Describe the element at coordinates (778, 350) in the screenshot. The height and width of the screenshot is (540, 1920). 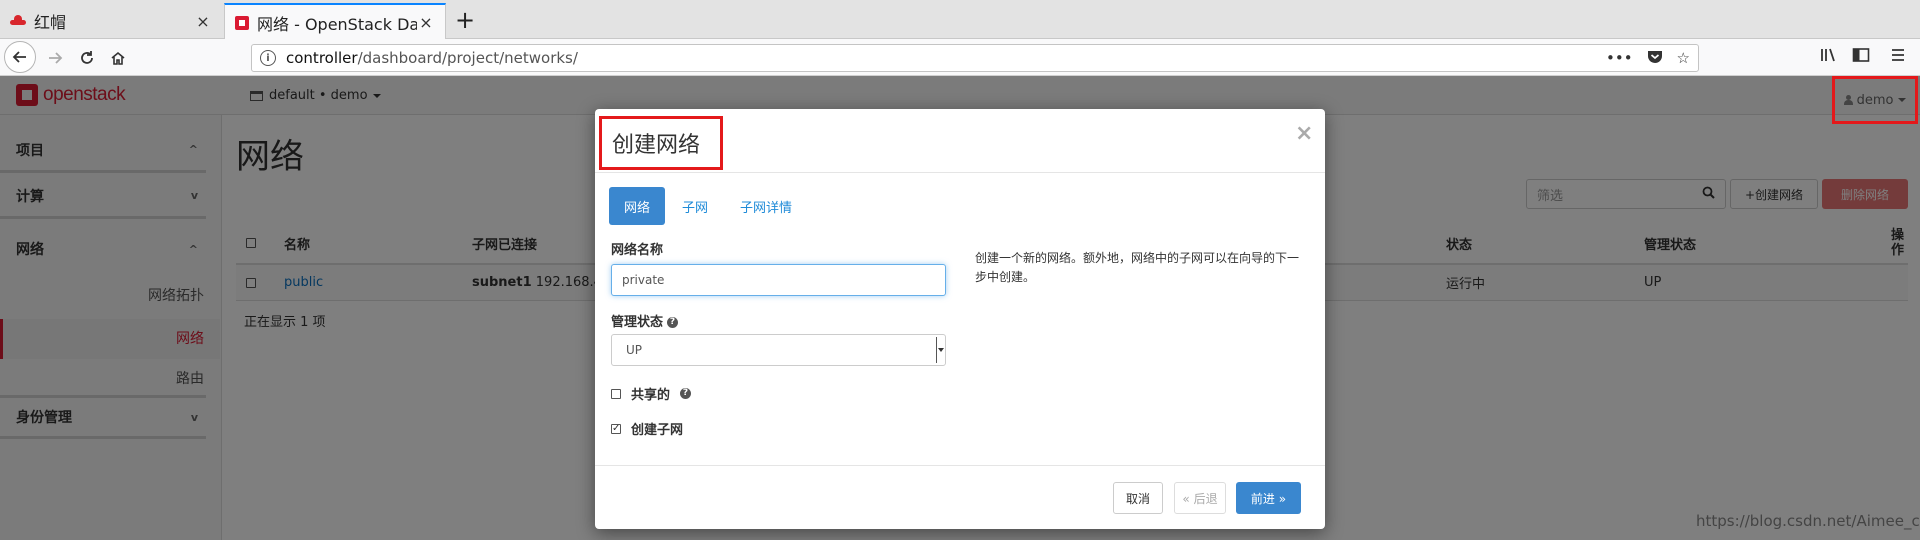
I see `admin-state-select: UP` at that location.